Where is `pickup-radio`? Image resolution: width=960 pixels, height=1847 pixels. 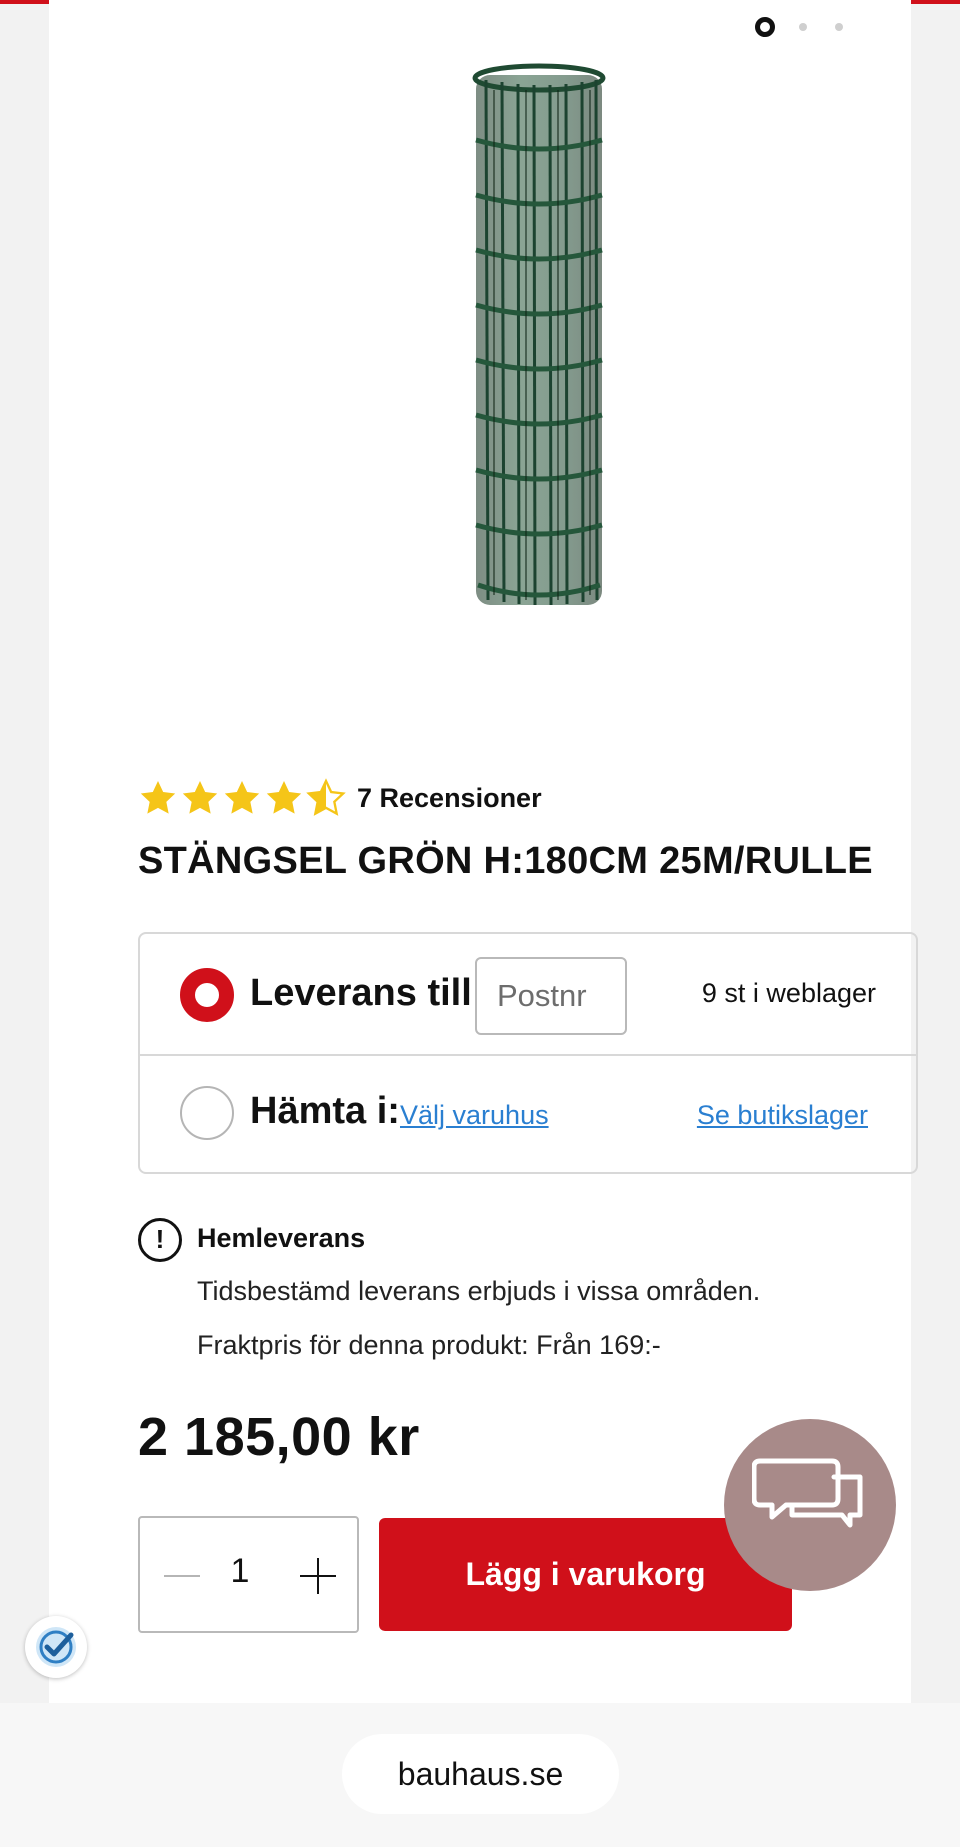
pickup-radio is located at coordinates (207, 1113).